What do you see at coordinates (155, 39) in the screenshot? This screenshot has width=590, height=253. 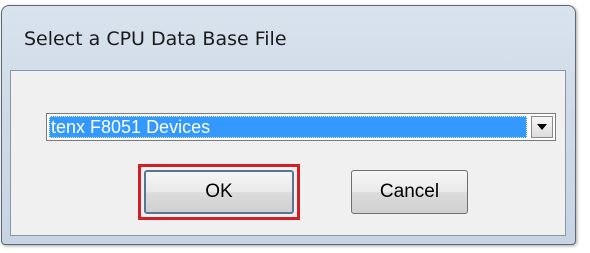 I see `dialog-title: Select a CPU Data Base File` at bounding box center [155, 39].